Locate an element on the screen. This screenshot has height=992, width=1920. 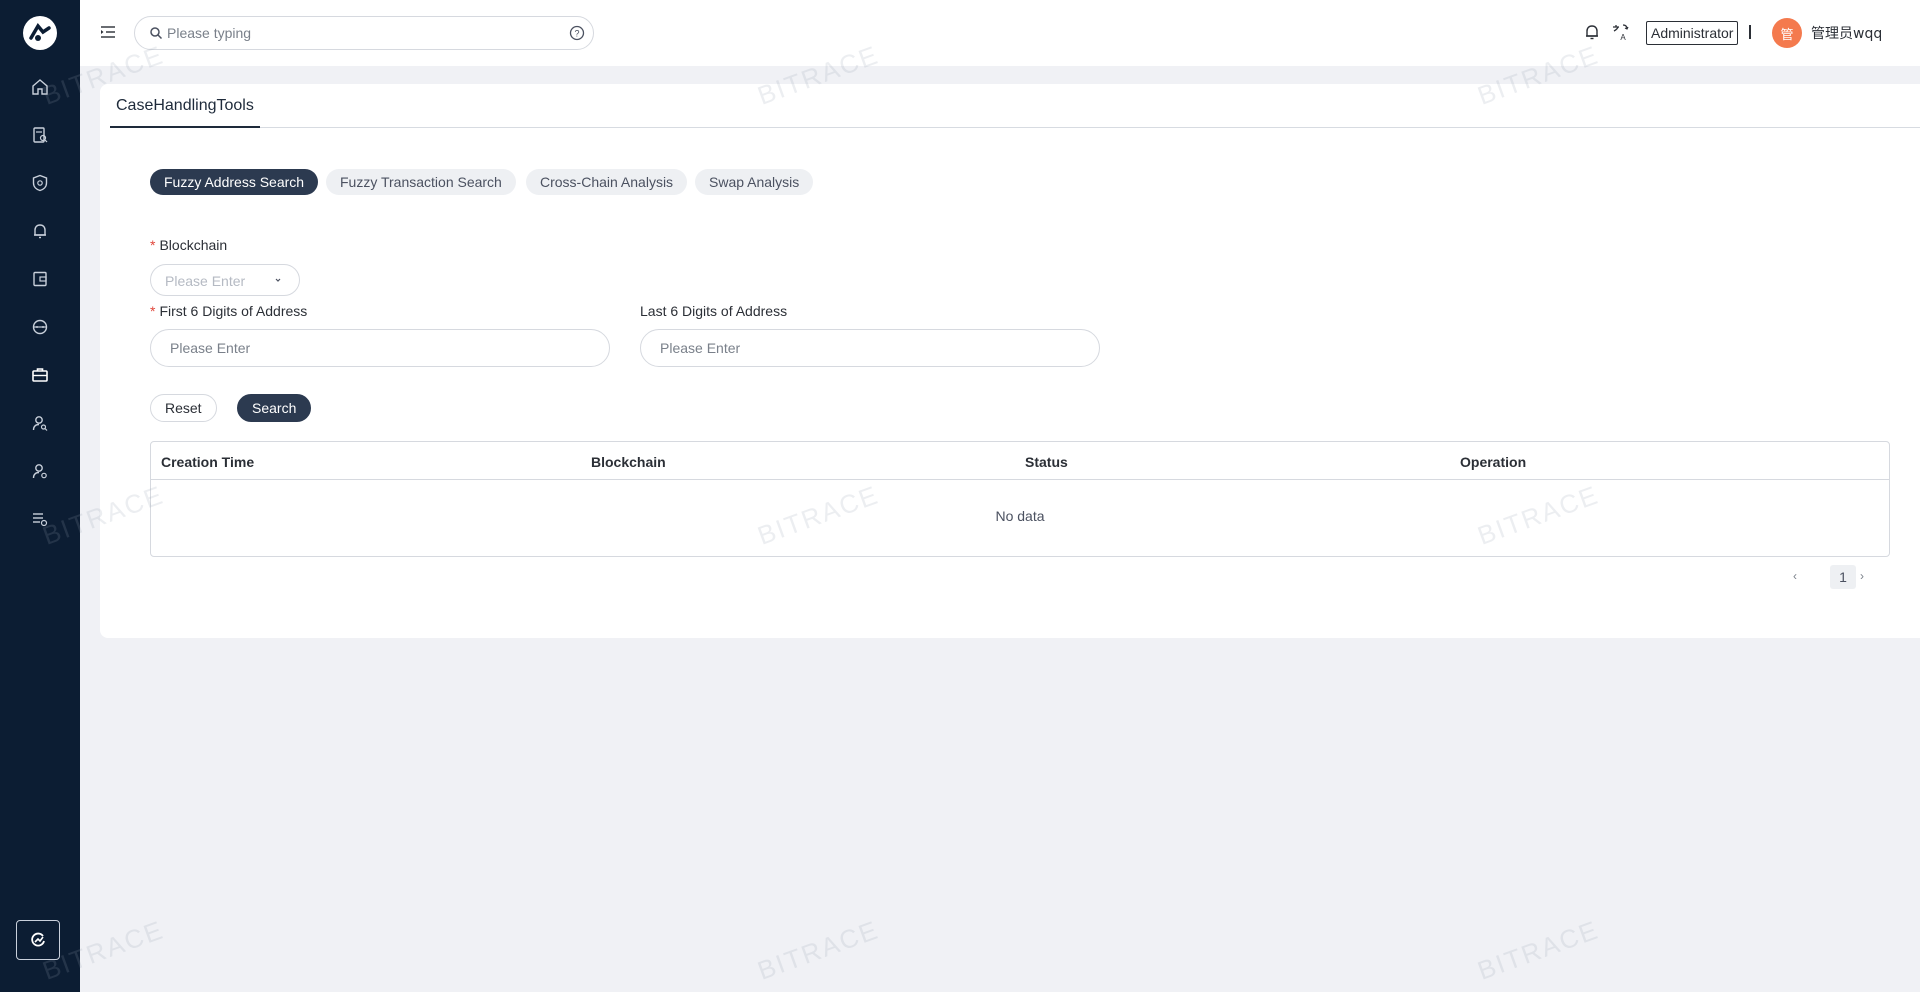
global-search: ? is located at coordinates (364, 33).